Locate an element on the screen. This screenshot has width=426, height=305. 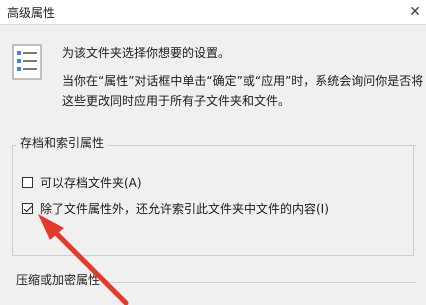
archive-folder-checkbox is located at coordinates (27, 182).